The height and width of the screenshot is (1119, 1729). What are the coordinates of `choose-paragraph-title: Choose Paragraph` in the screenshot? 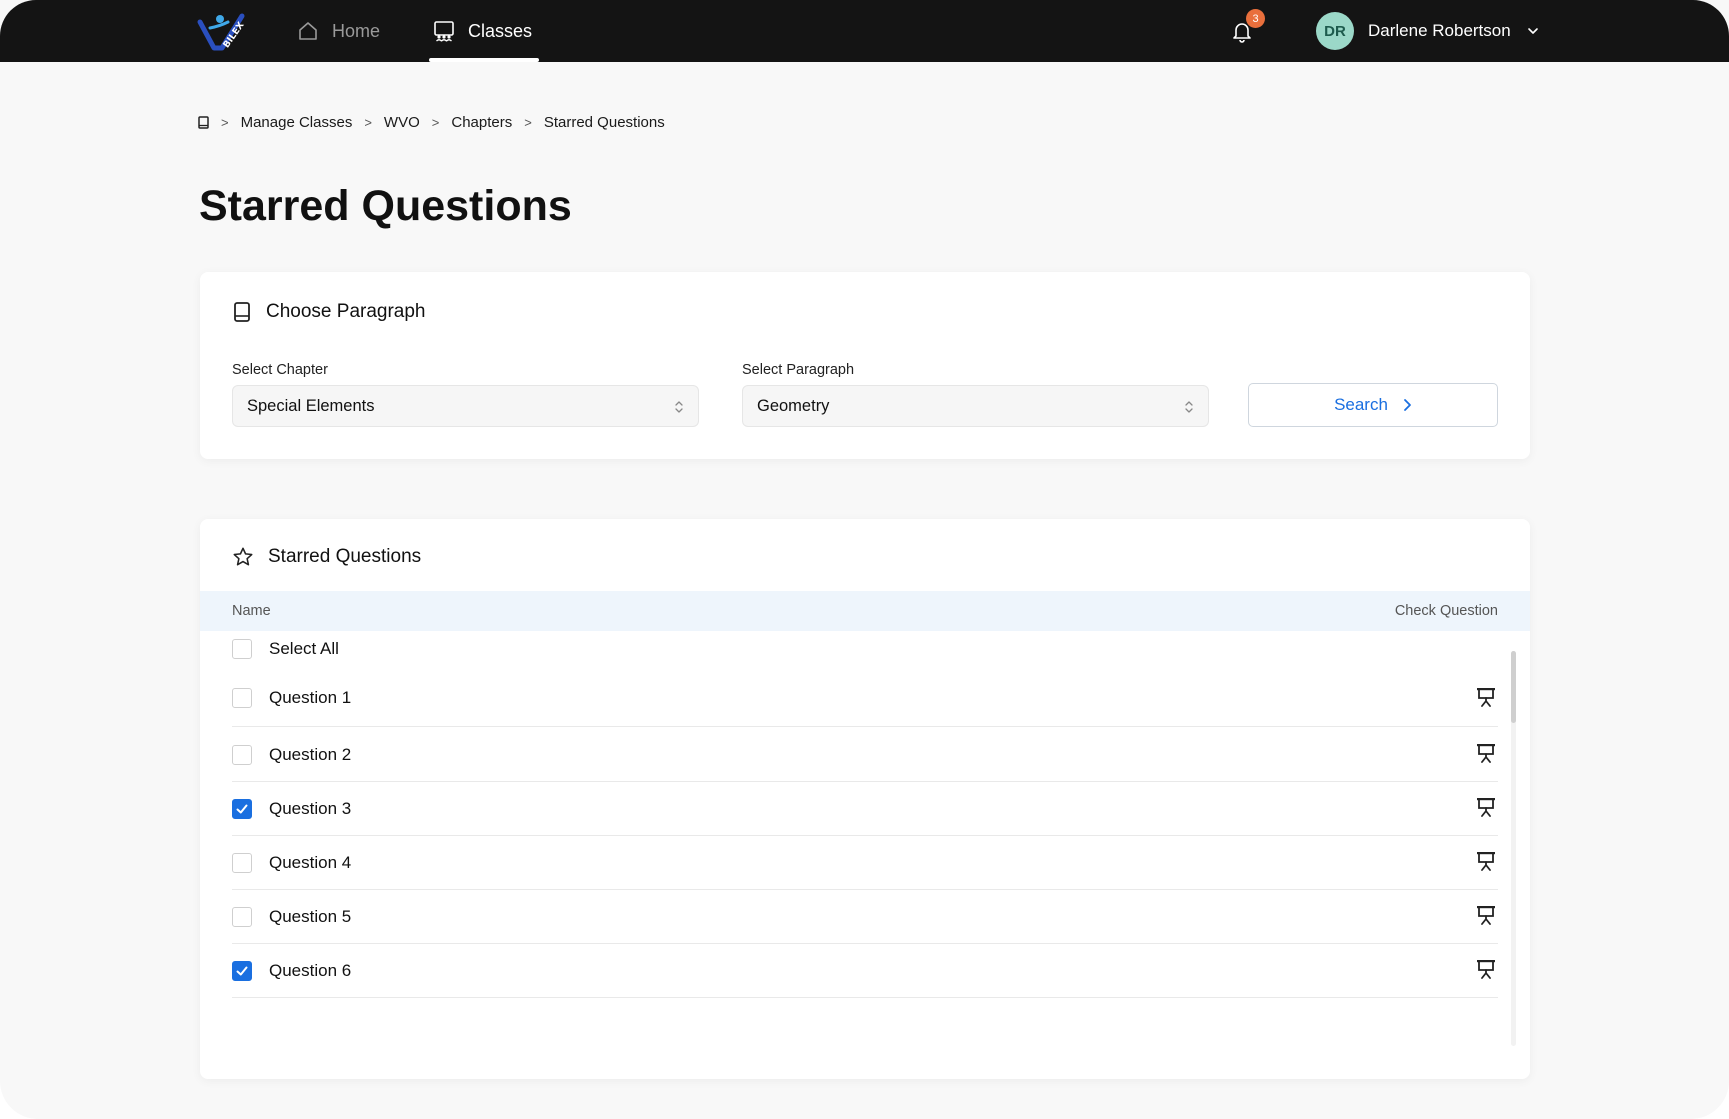 It's located at (346, 311).